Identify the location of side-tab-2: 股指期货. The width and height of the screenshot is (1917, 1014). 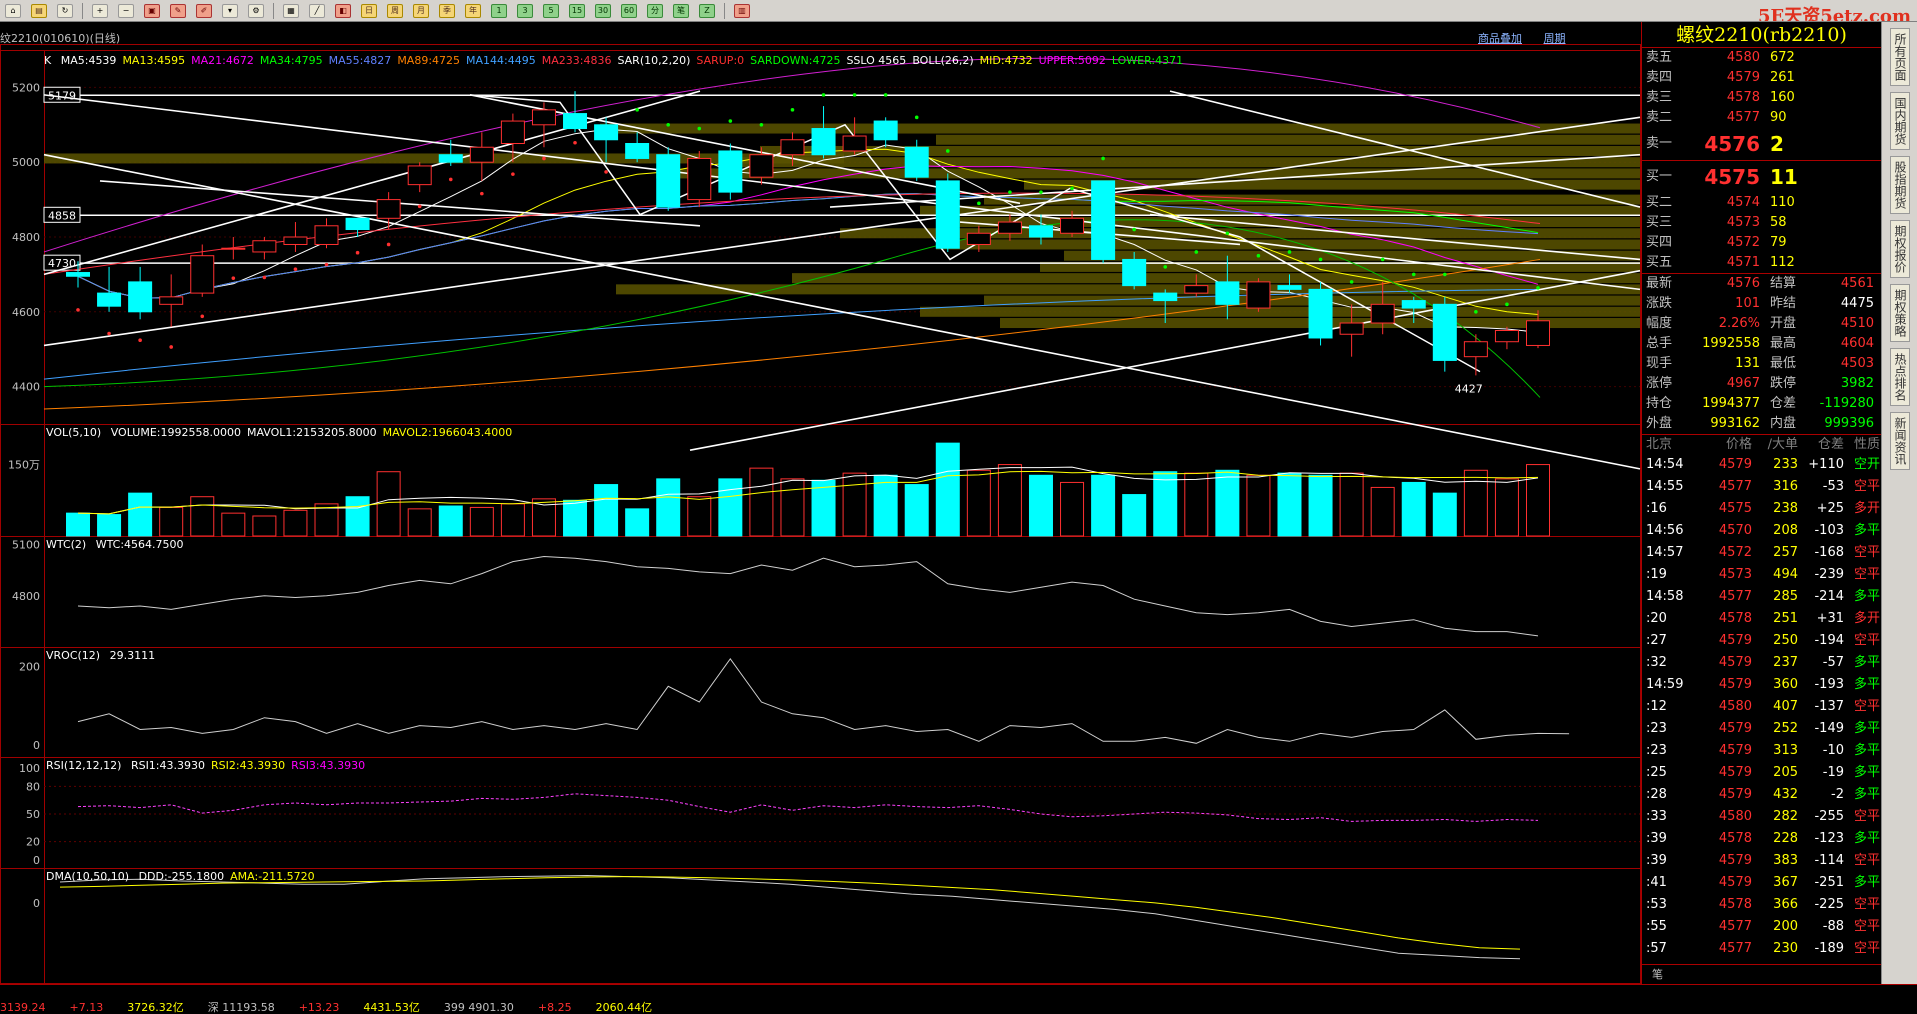
(1900, 185).